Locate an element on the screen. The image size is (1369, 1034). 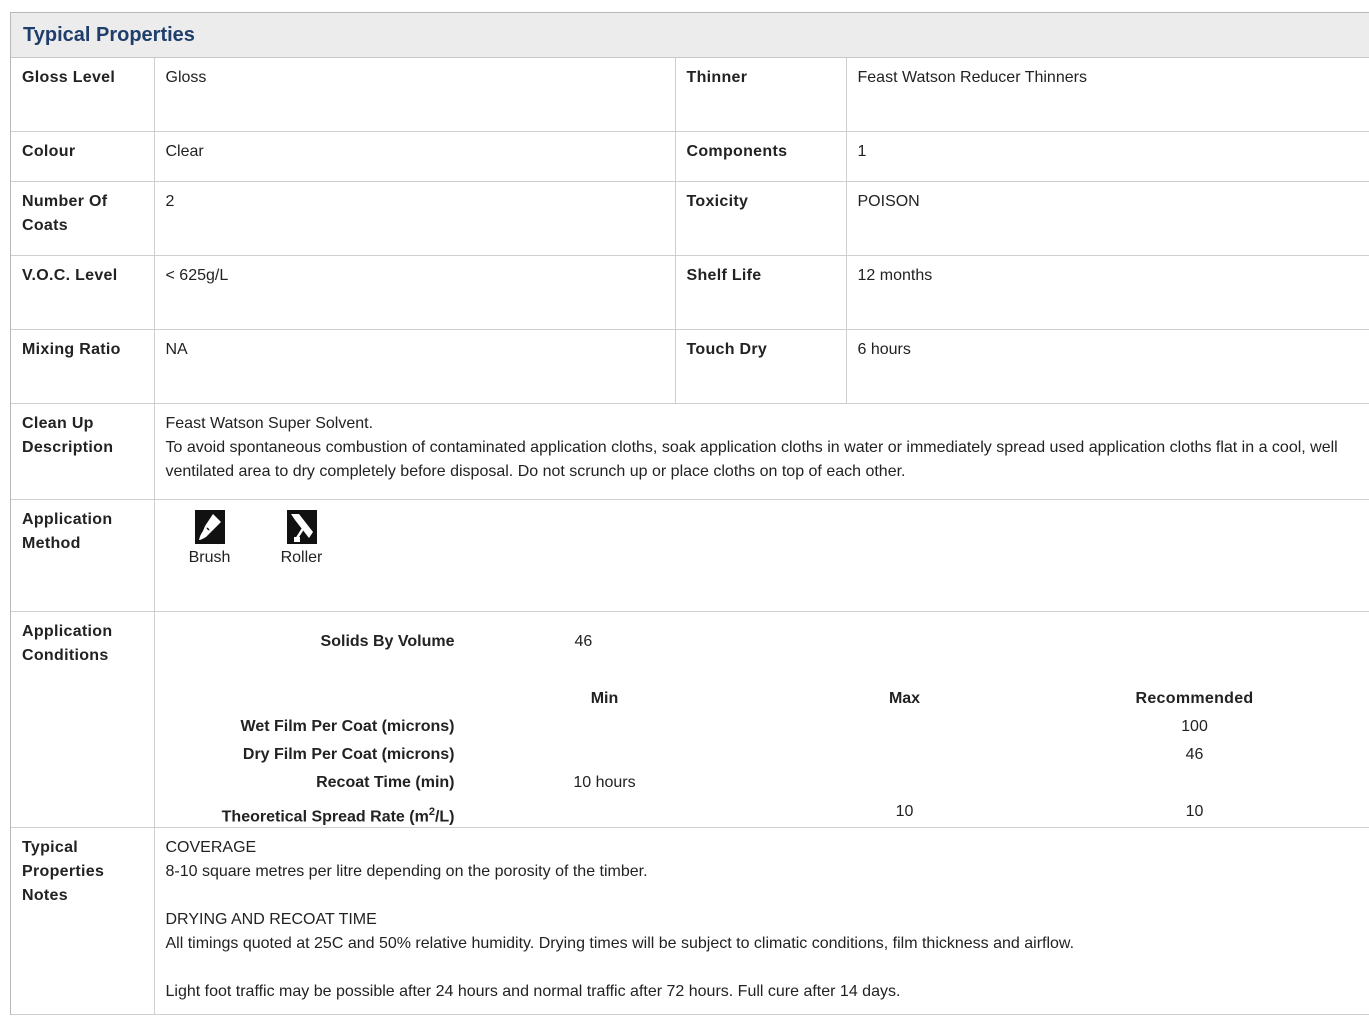
shelf-life-label: Shelf Life is located at coordinates (761, 292).